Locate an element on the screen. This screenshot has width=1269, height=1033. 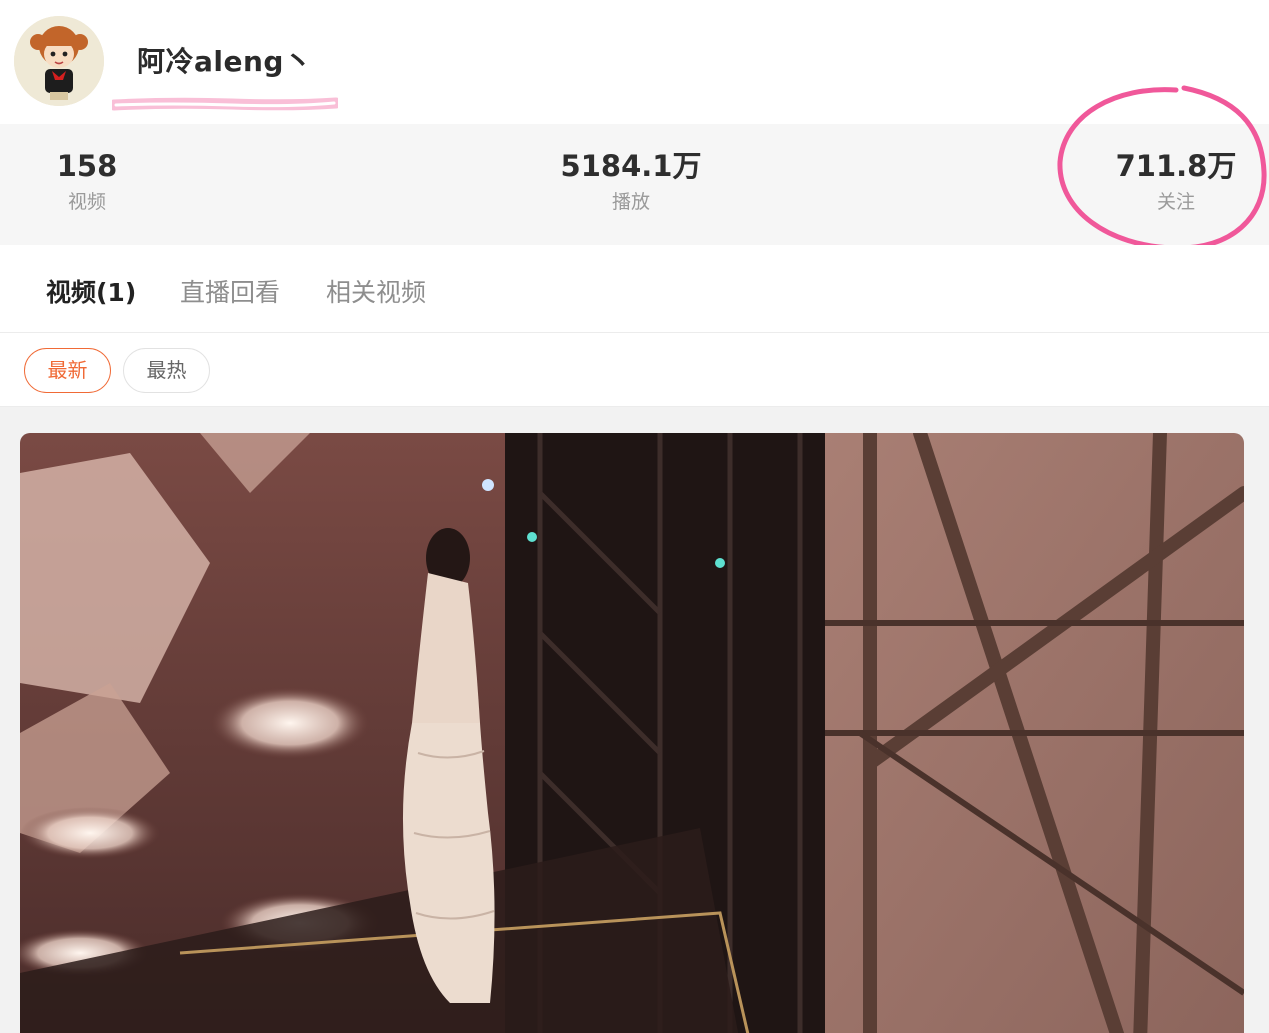
avatar is located at coordinates (59, 61).